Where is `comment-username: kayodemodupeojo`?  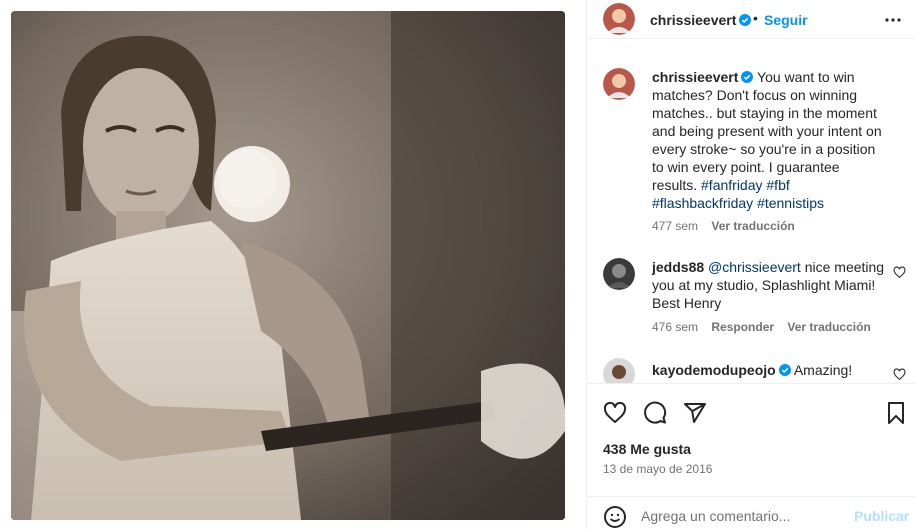
comment-username: kayodemodupeojo is located at coordinates (714, 370).